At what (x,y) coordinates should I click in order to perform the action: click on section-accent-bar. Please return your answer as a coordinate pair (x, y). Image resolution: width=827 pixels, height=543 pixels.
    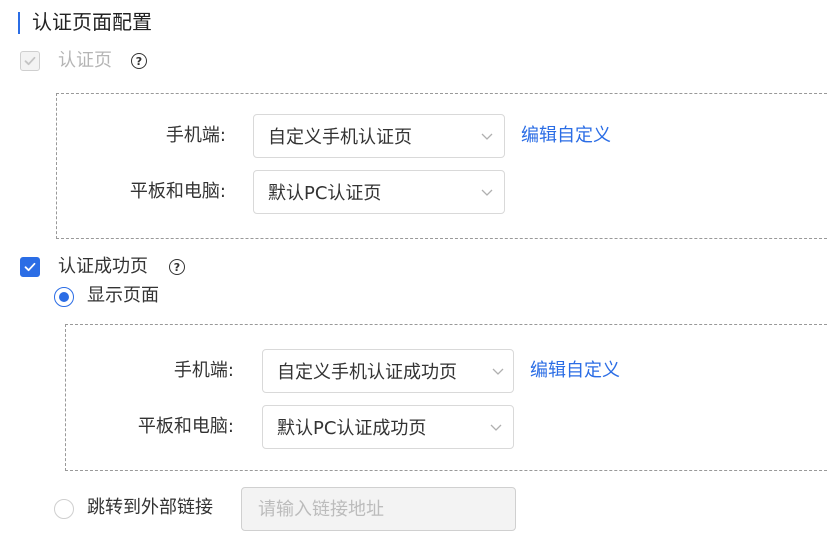
    Looking at the image, I should click on (19, 23).